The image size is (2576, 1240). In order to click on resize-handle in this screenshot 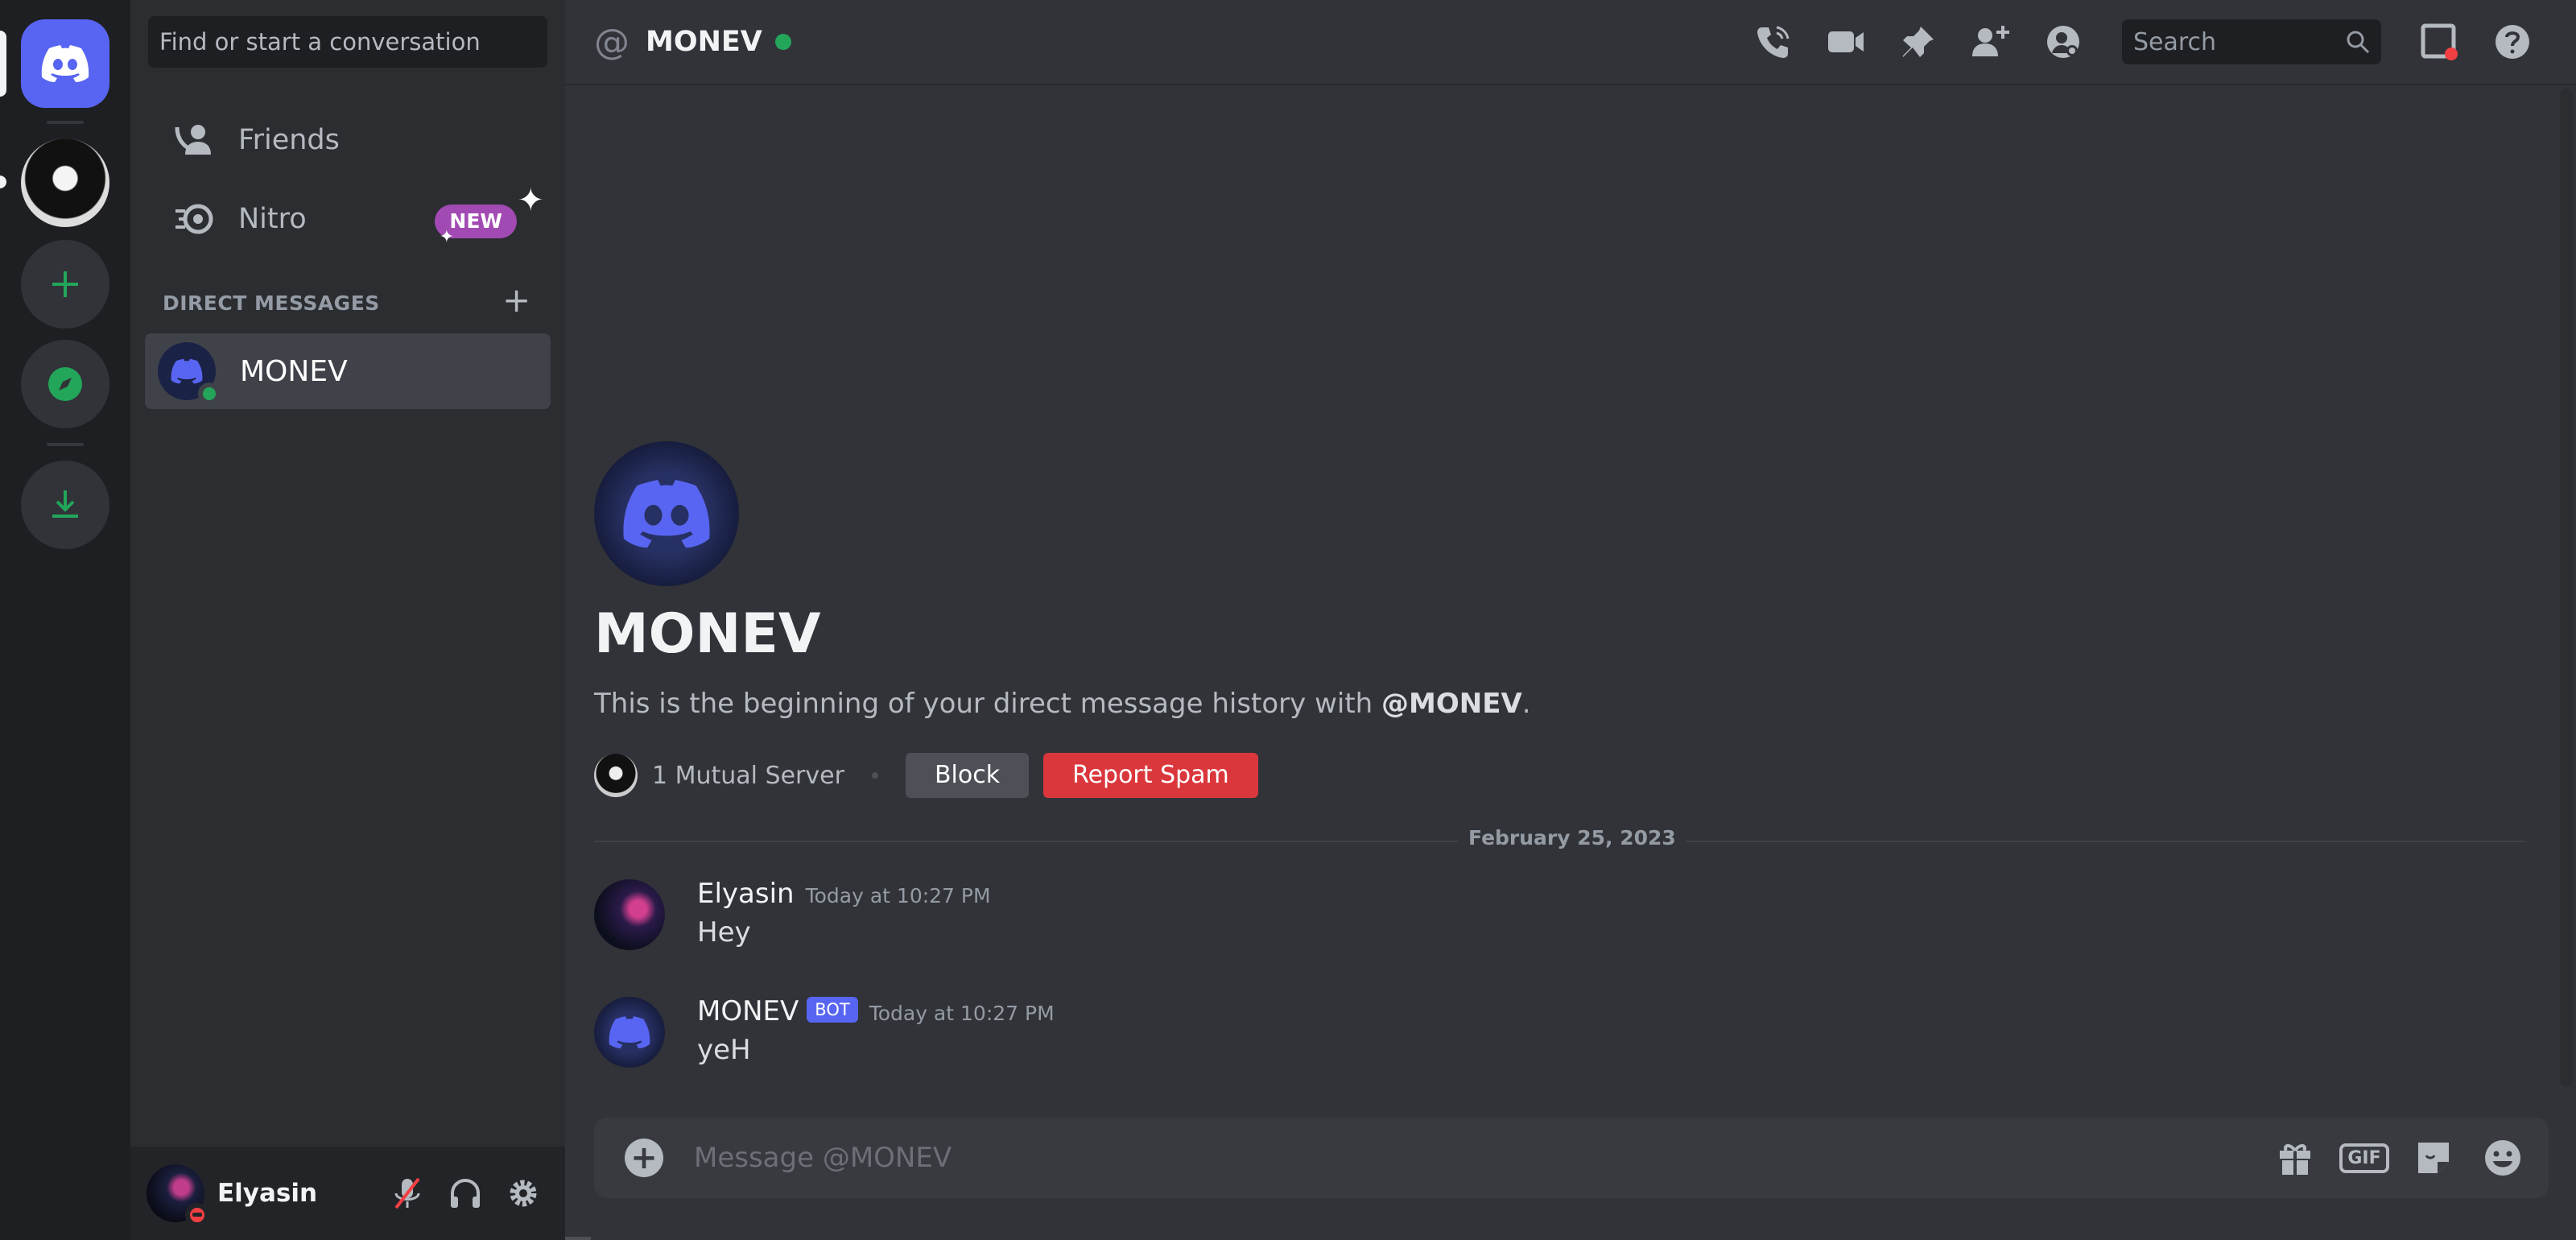, I will do `click(578, 1239)`.